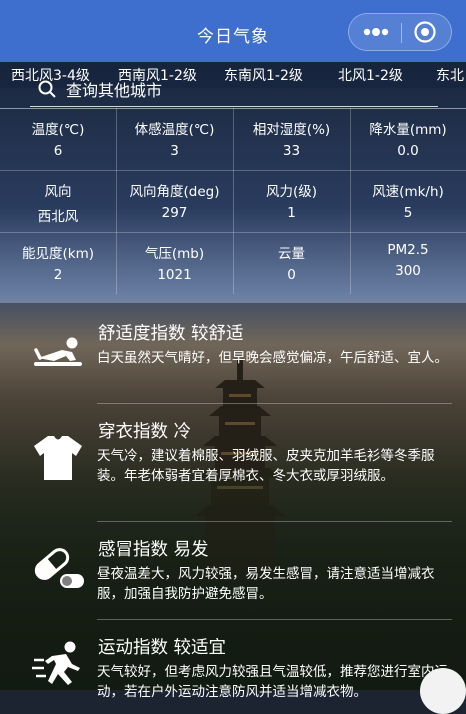 This screenshot has height=714, width=466. Describe the element at coordinates (58, 458) in the screenshot. I see `tshirt-icon` at that location.